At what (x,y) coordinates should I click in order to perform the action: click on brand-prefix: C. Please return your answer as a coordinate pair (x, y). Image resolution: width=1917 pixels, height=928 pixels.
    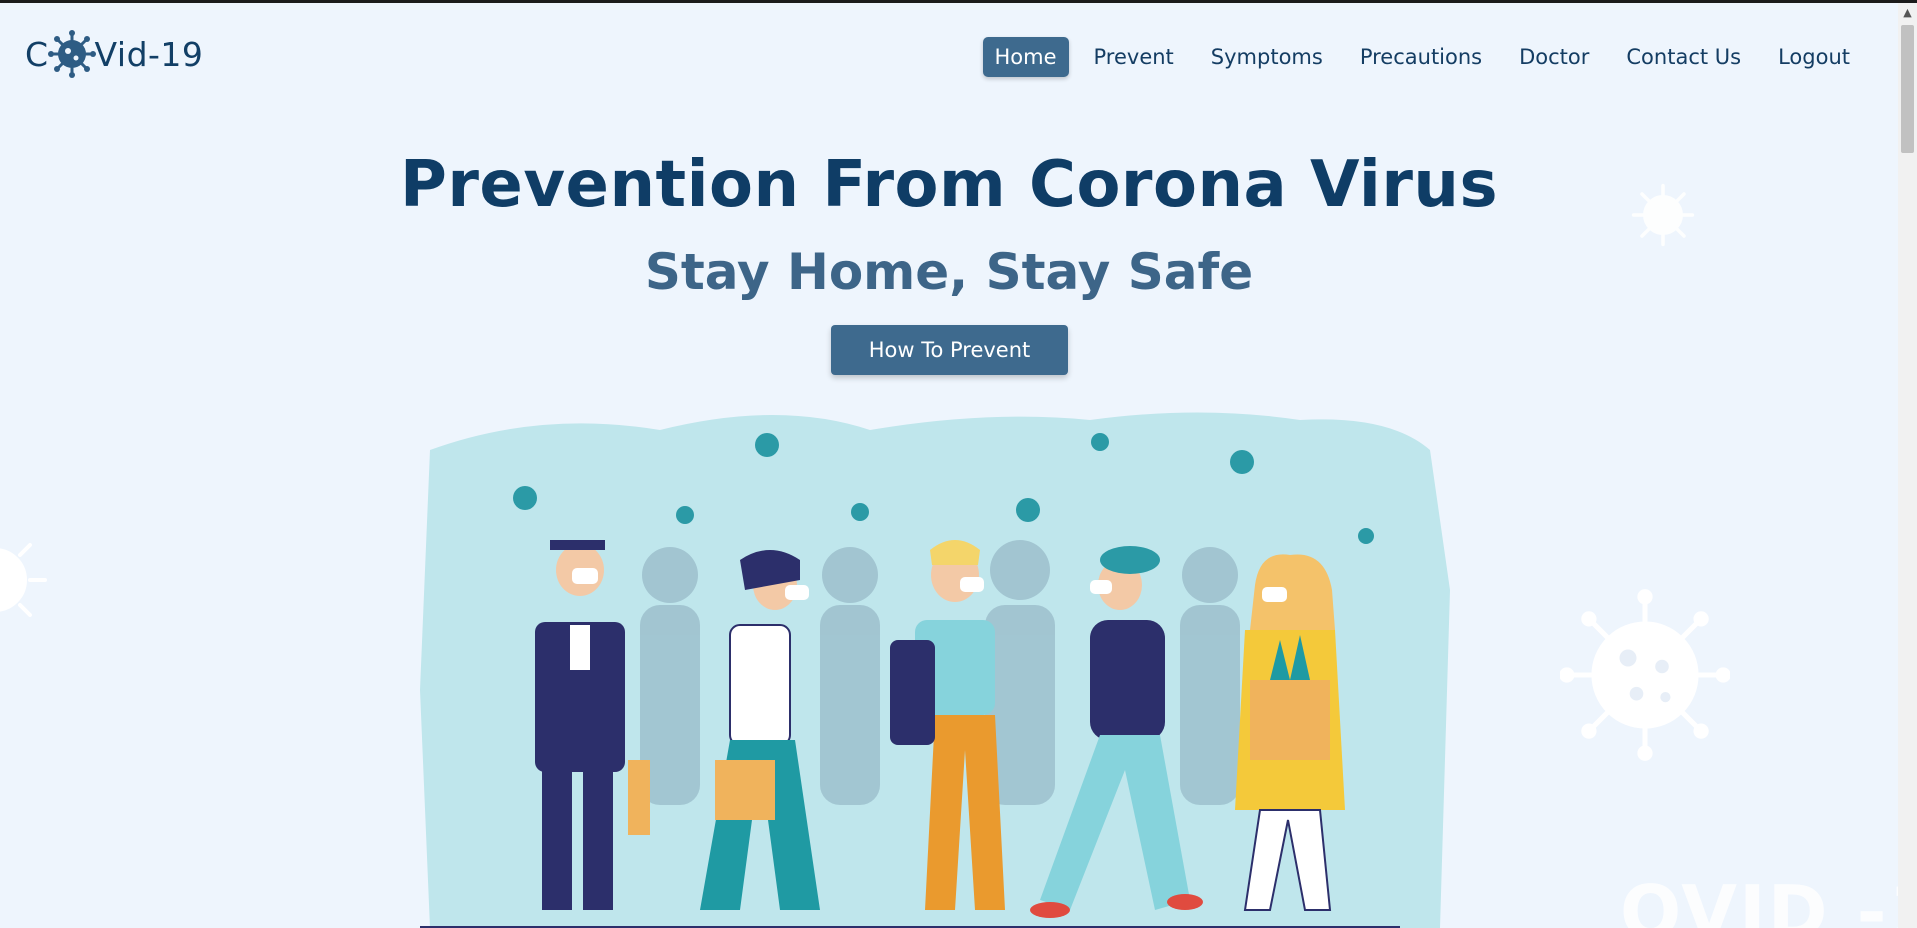
    Looking at the image, I should click on (37, 54).